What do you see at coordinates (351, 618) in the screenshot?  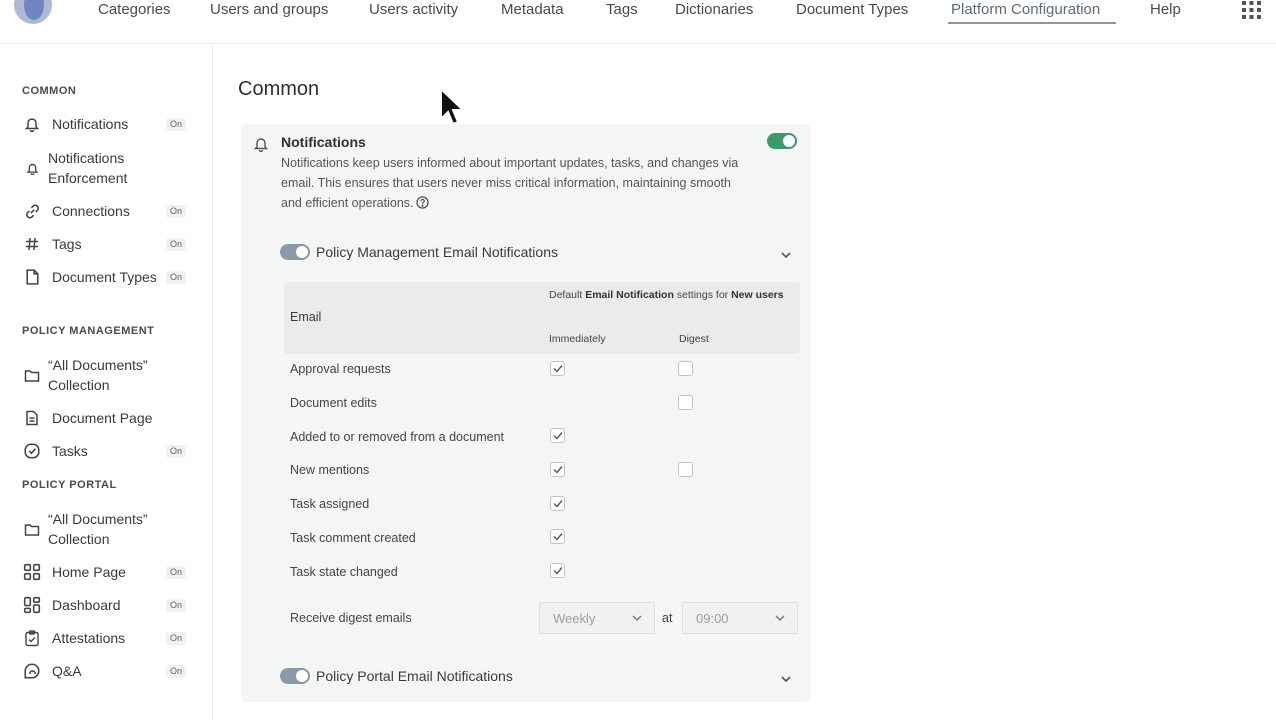 I see `digest-label: Receive digest emails` at bounding box center [351, 618].